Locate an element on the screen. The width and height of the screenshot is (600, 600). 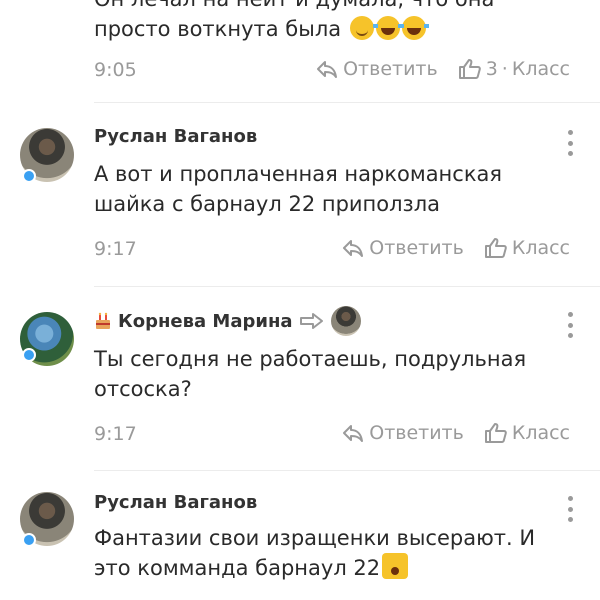
comment-actions: Ответить 3 · Класс is located at coordinates (442, 69).